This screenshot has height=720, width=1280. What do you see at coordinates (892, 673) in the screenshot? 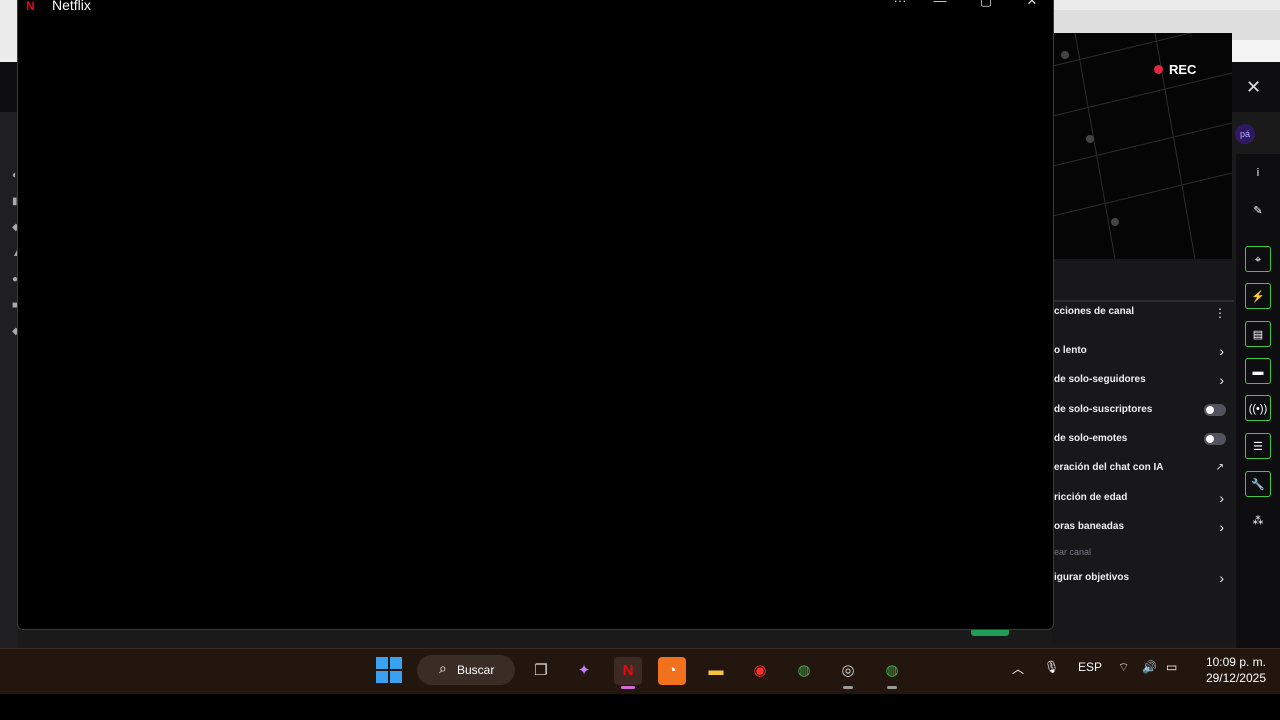
I see `chrome-profile-icon: ◍` at bounding box center [892, 673].